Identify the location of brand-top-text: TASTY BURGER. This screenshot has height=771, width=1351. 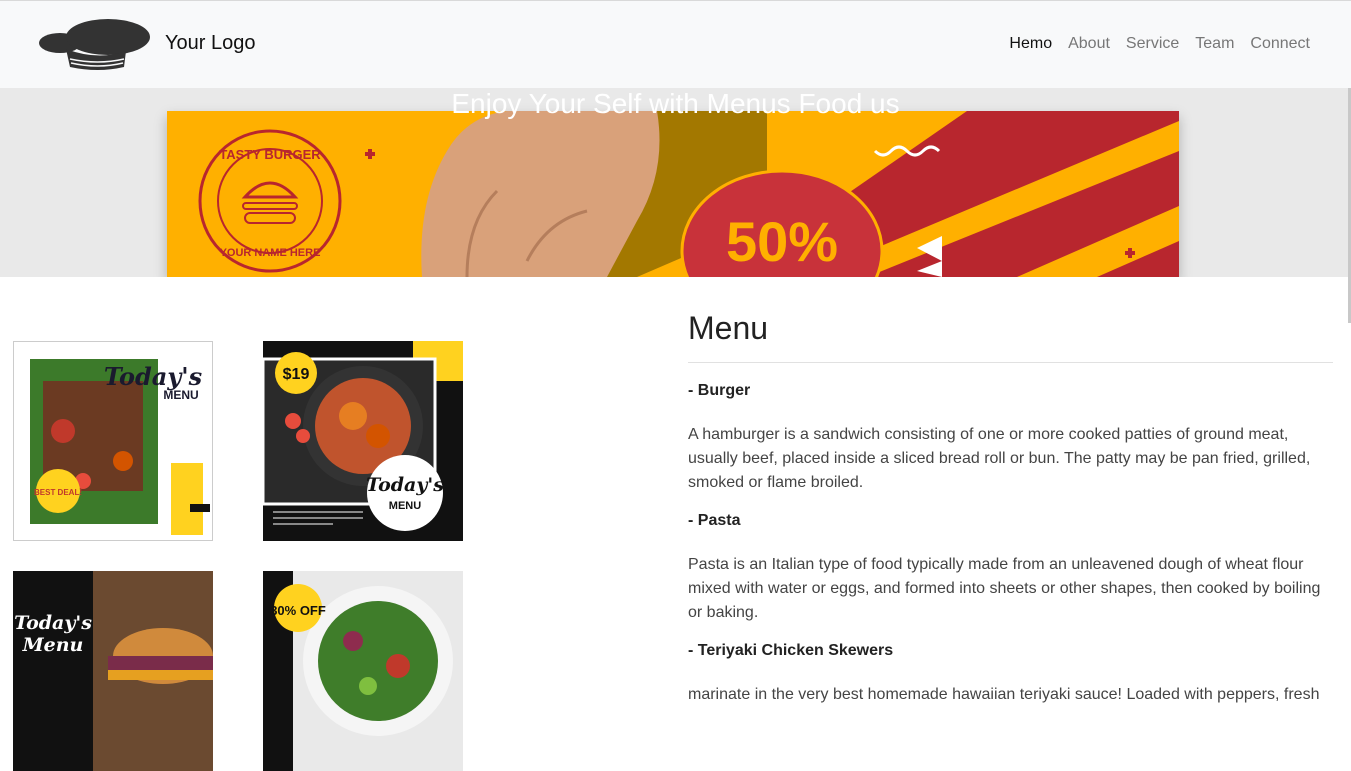
(270, 154).